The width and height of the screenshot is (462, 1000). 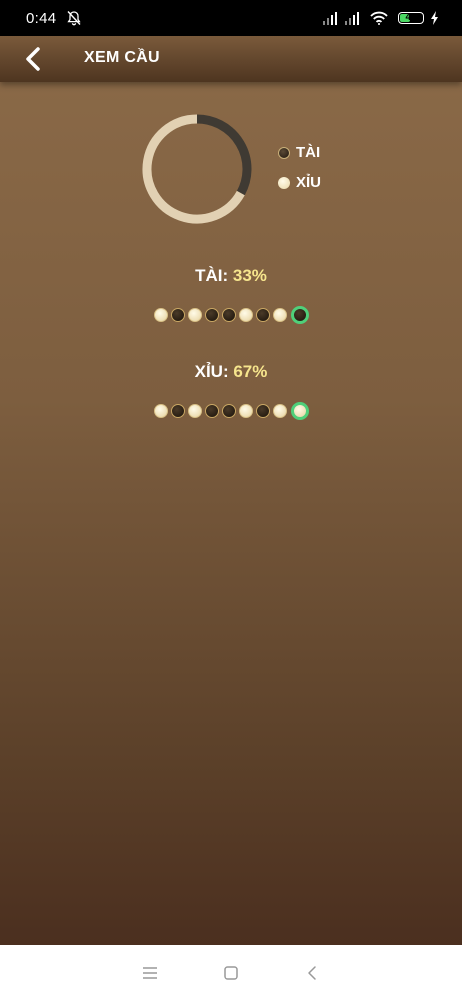 I want to click on system-nav-bar, so click(x=231, y=972).